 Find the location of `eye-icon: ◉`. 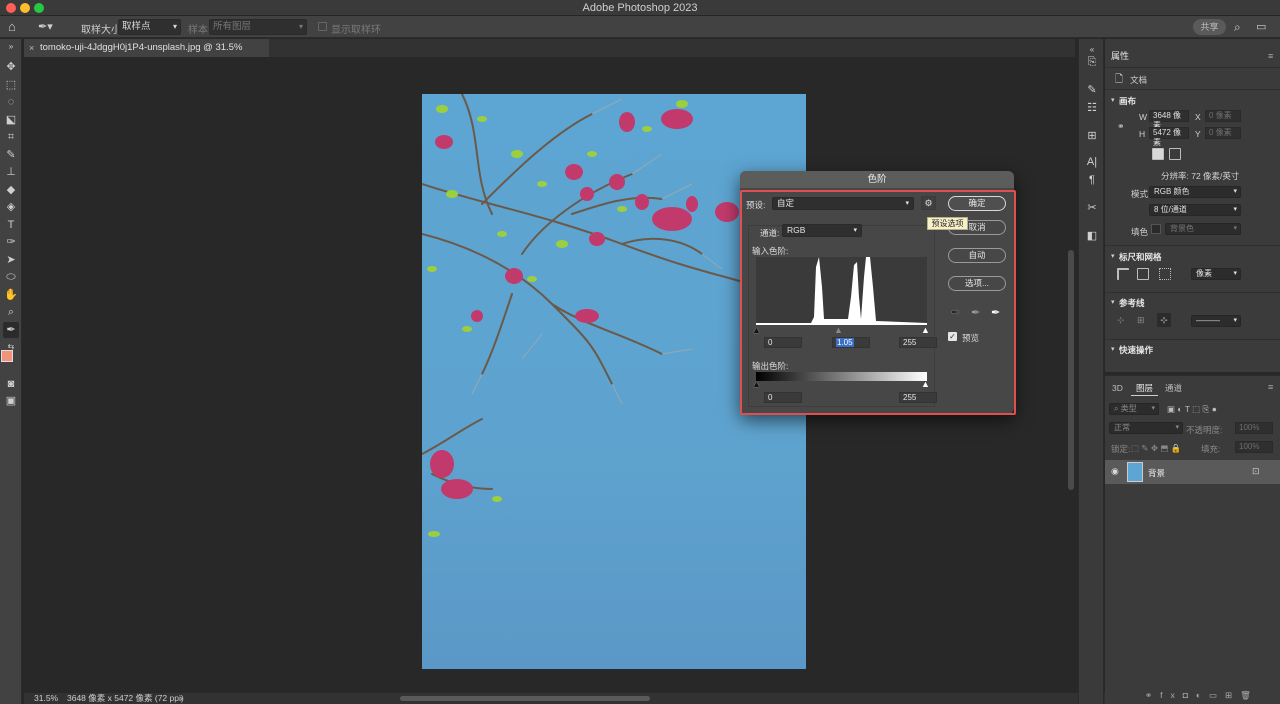

eye-icon: ◉ is located at coordinates (1115, 471).